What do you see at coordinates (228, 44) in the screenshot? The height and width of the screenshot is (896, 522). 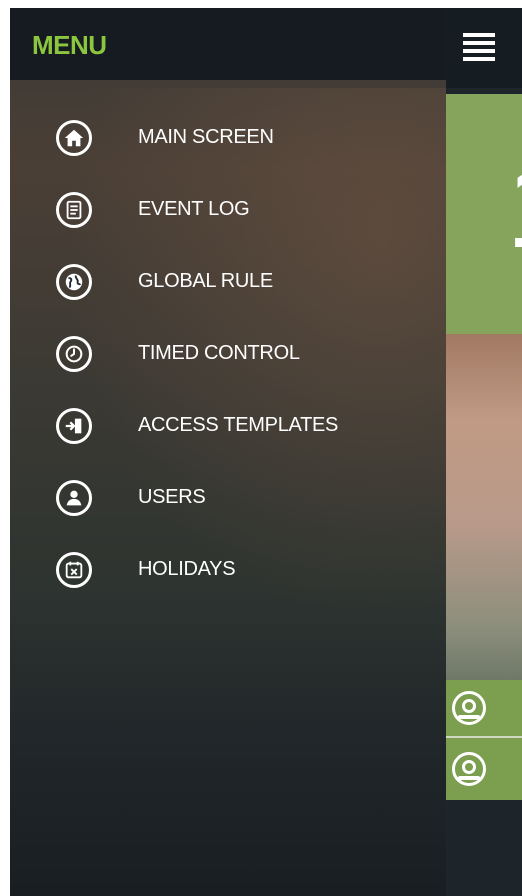 I see `drawer-header: MENU` at bounding box center [228, 44].